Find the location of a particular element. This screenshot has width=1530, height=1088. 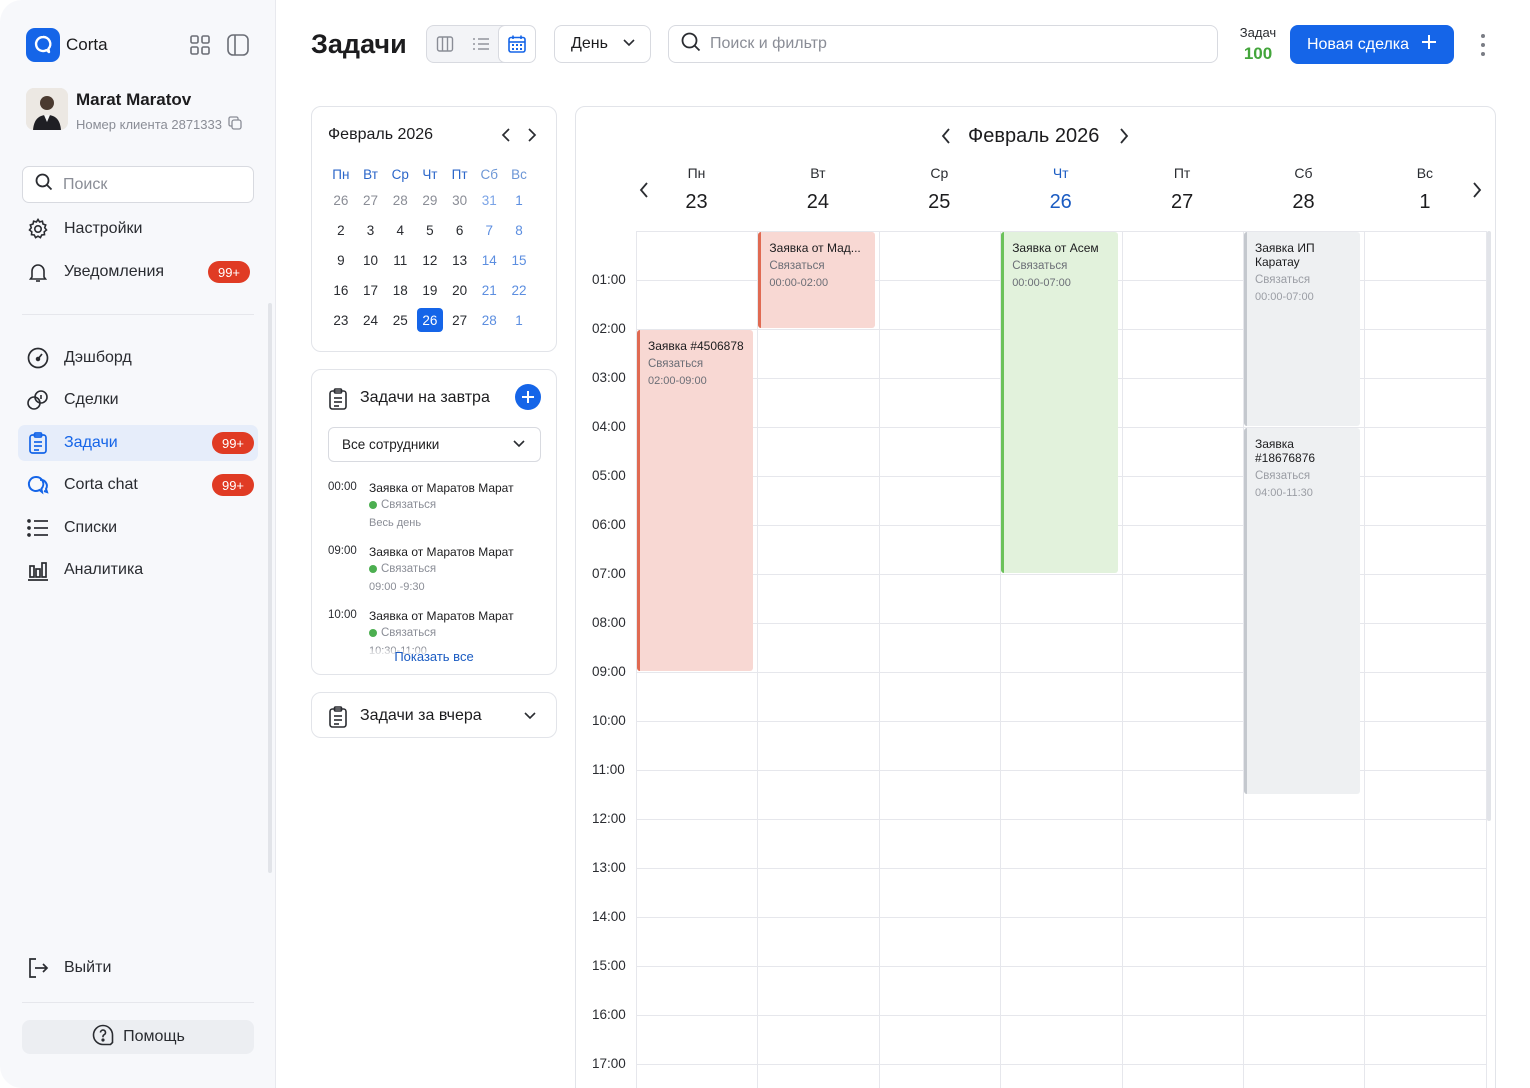

mini-calendar-day: 4 is located at coordinates (400, 230).